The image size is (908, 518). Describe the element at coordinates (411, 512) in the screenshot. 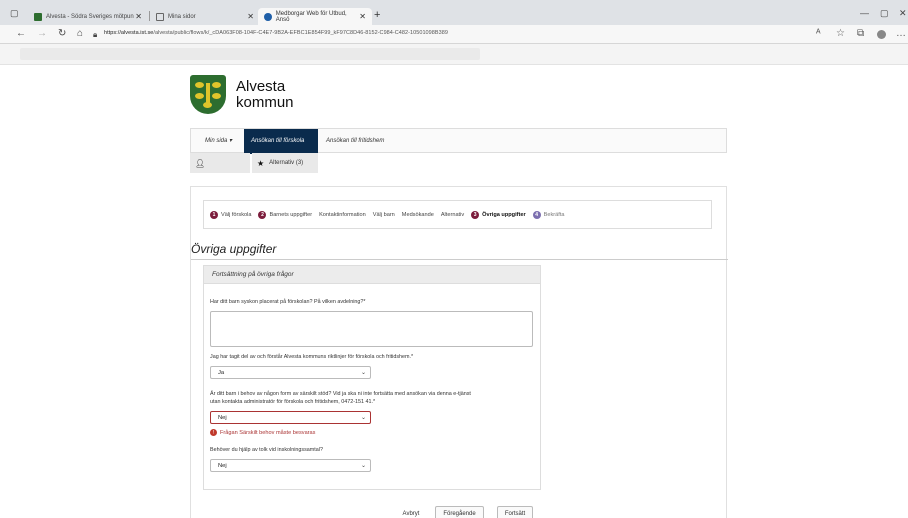

I see `cancel-button: Avbryt` at that location.